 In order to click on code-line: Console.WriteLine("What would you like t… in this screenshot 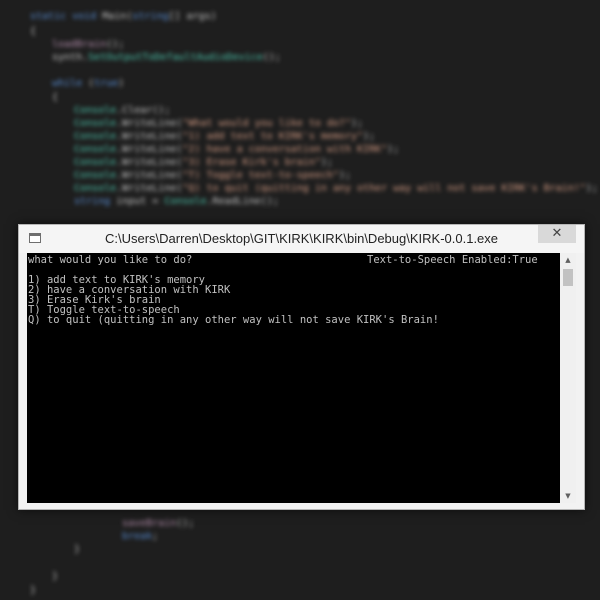, I will do `click(219, 123)`.